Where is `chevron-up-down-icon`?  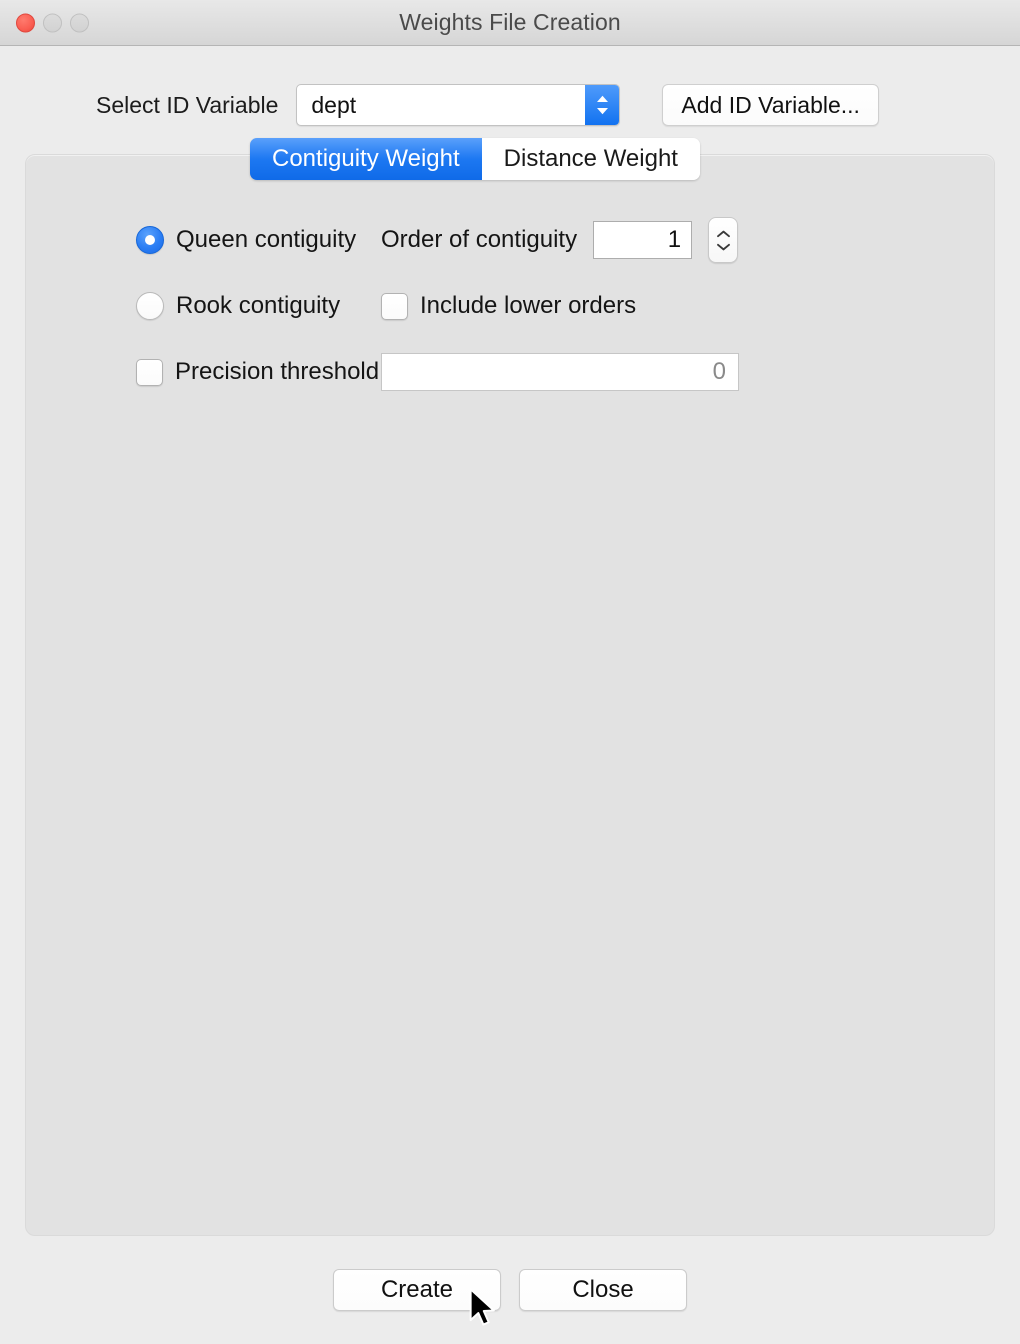
chevron-up-down-icon is located at coordinates (602, 105).